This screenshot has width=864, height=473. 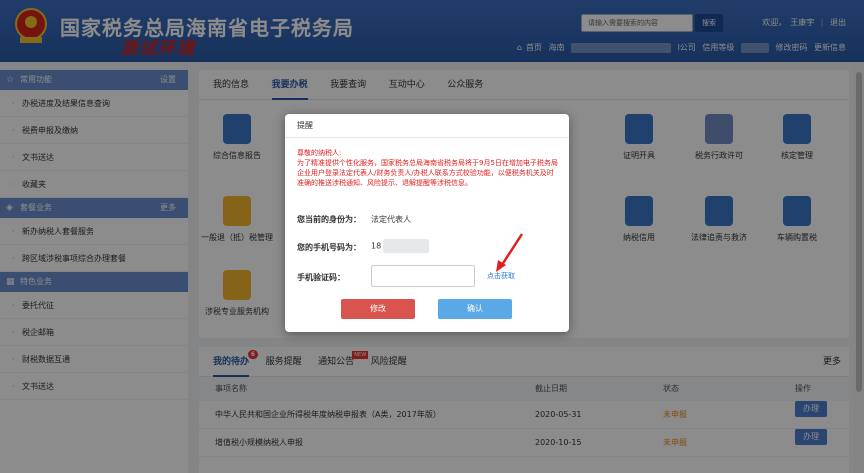 I want to click on phone-label: 您的手机号码为：, so click(x=329, y=247).